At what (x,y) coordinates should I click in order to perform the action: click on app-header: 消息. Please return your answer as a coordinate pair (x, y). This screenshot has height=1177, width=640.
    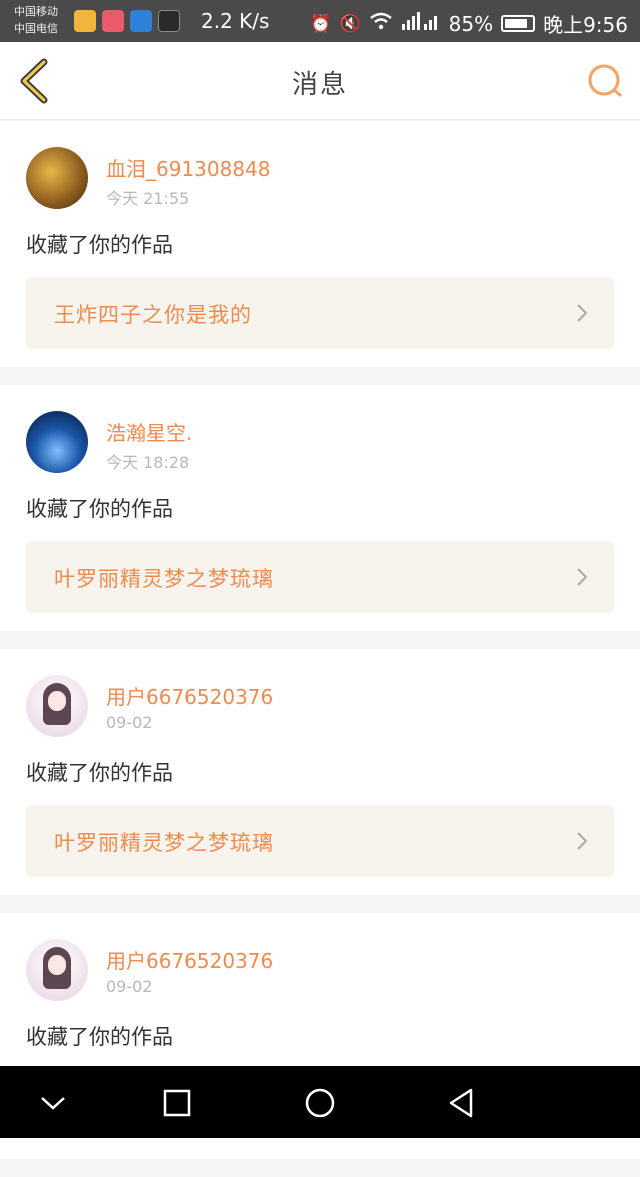
    Looking at the image, I should click on (320, 81).